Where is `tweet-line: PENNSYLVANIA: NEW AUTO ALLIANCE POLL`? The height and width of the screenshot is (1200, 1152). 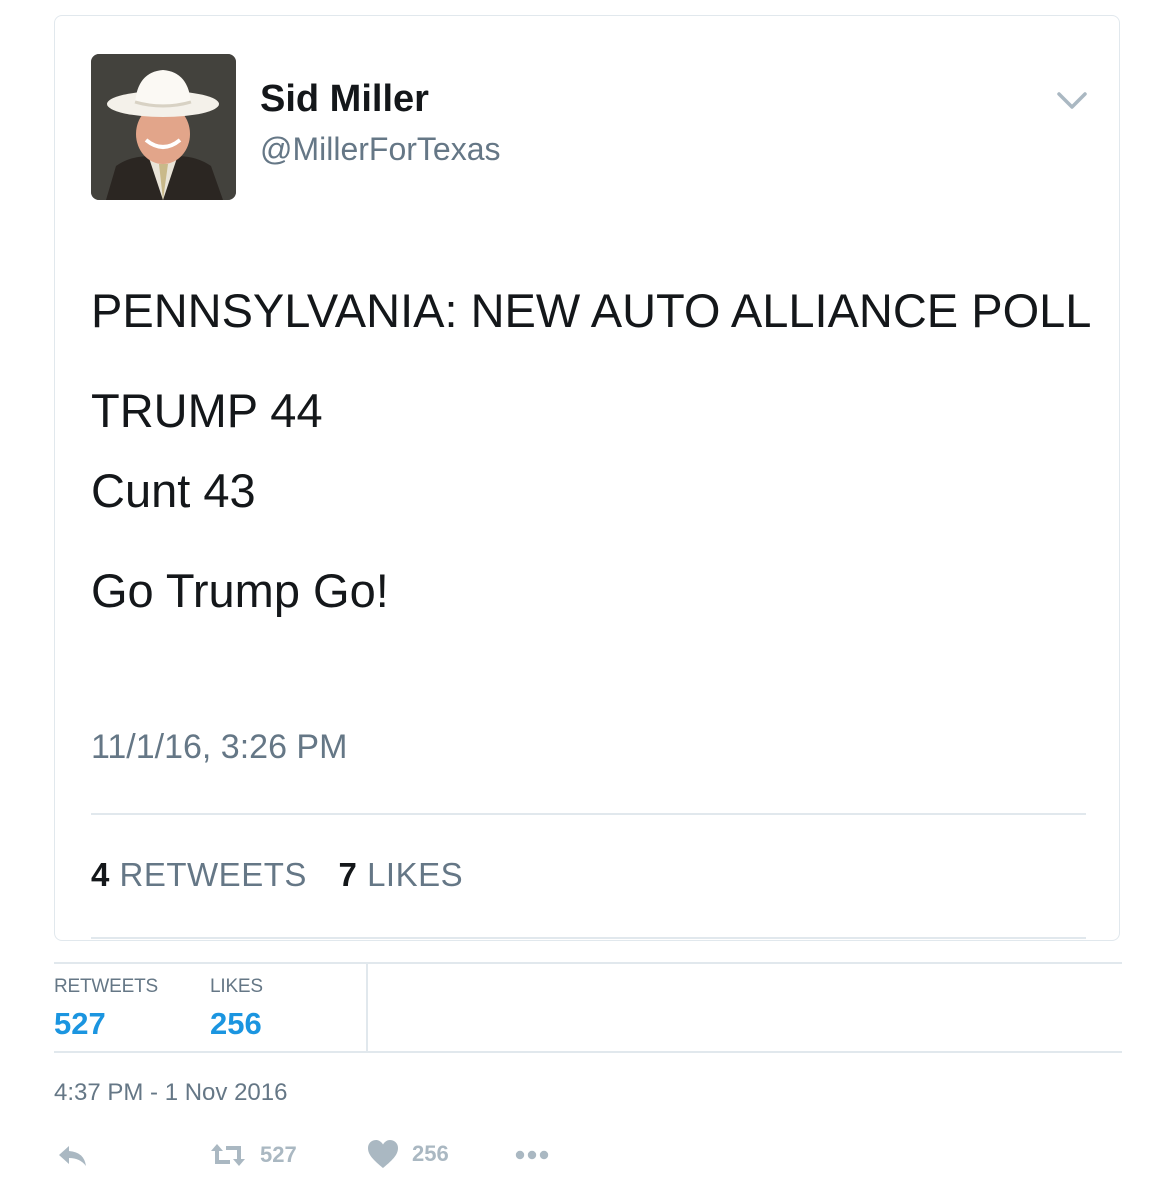 tweet-line: PENNSYLVANIA: NEW AUTO ALLIANCE POLL is located at coordinates (591, 310).